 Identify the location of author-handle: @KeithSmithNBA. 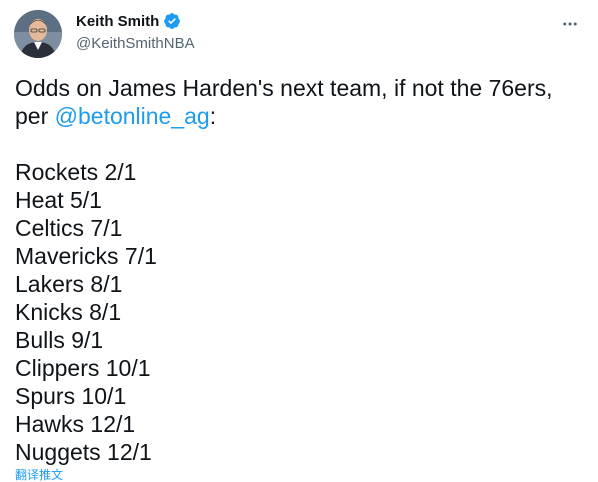
(135, 43).